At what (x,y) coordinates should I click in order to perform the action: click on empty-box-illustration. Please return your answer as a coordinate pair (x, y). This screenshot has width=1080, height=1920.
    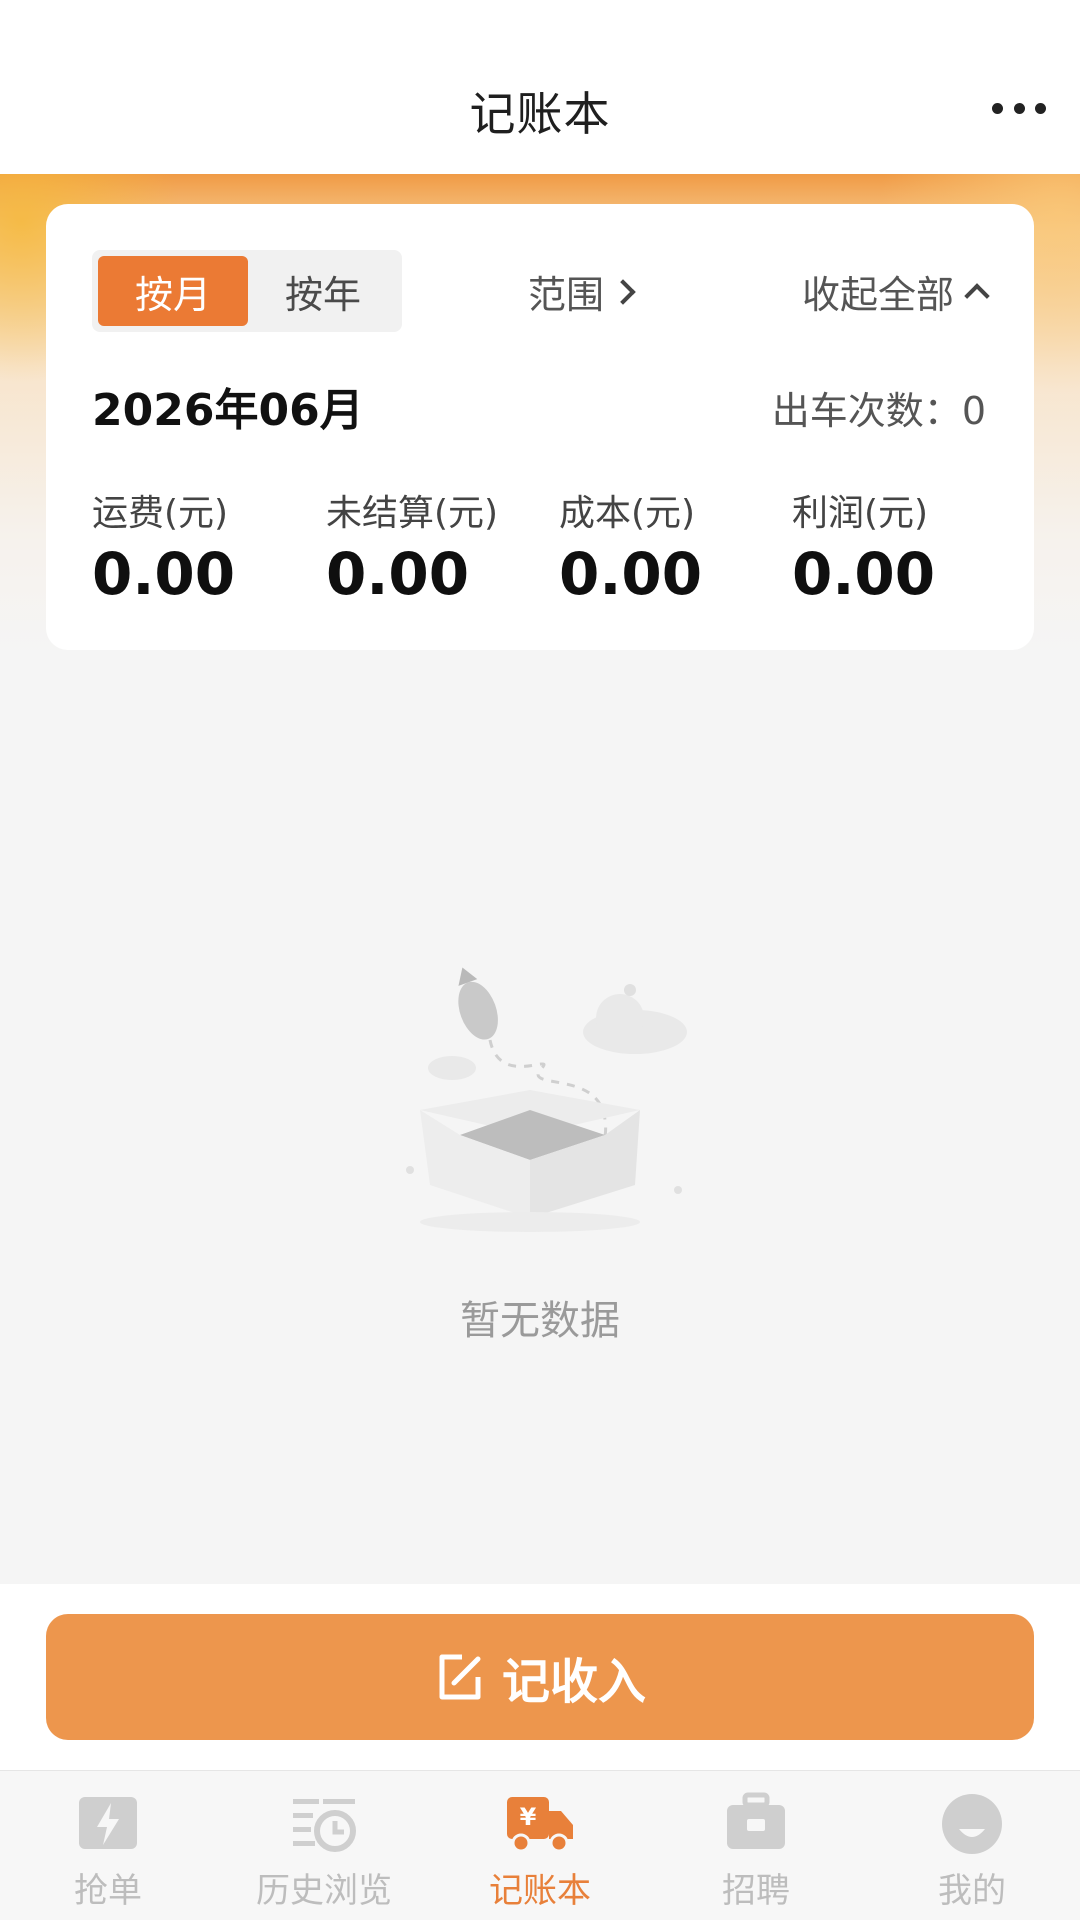
    Looking at the image, I should click on (540, 1100).